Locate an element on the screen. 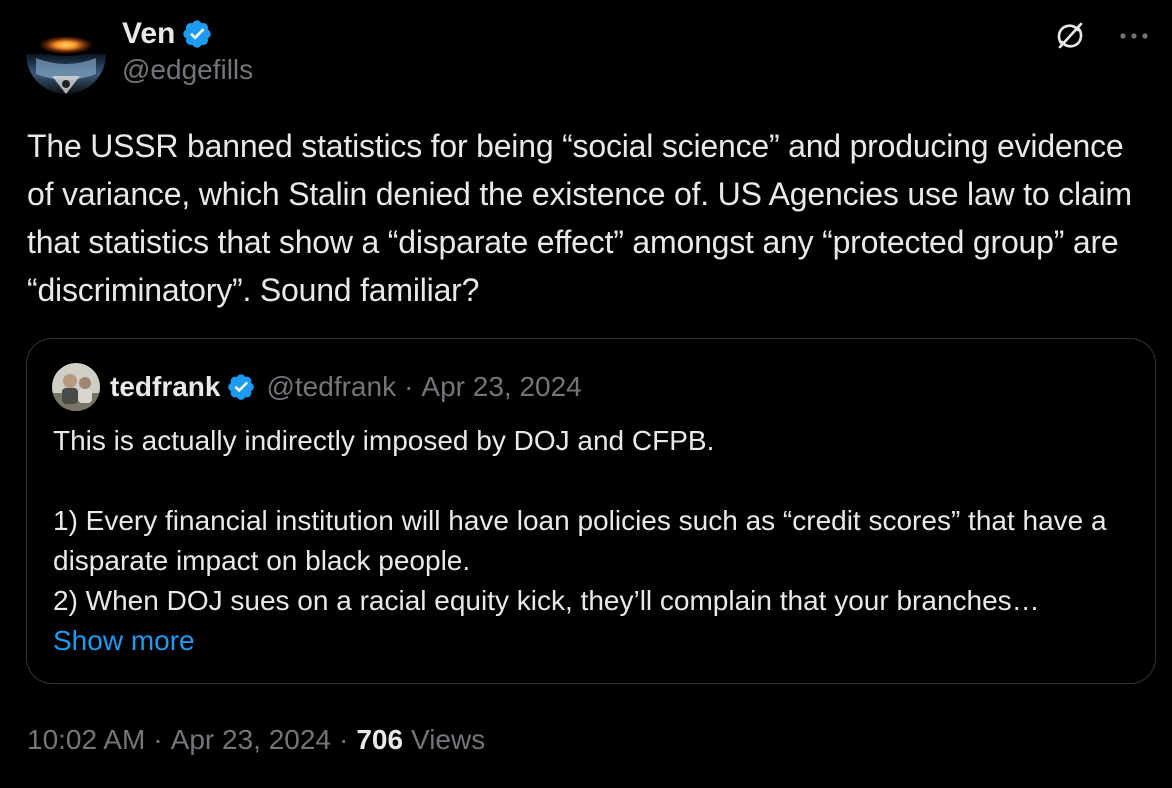 The width and height of the screenshot is (1172, 788). avatar-image is located at coordinates (66, 54).